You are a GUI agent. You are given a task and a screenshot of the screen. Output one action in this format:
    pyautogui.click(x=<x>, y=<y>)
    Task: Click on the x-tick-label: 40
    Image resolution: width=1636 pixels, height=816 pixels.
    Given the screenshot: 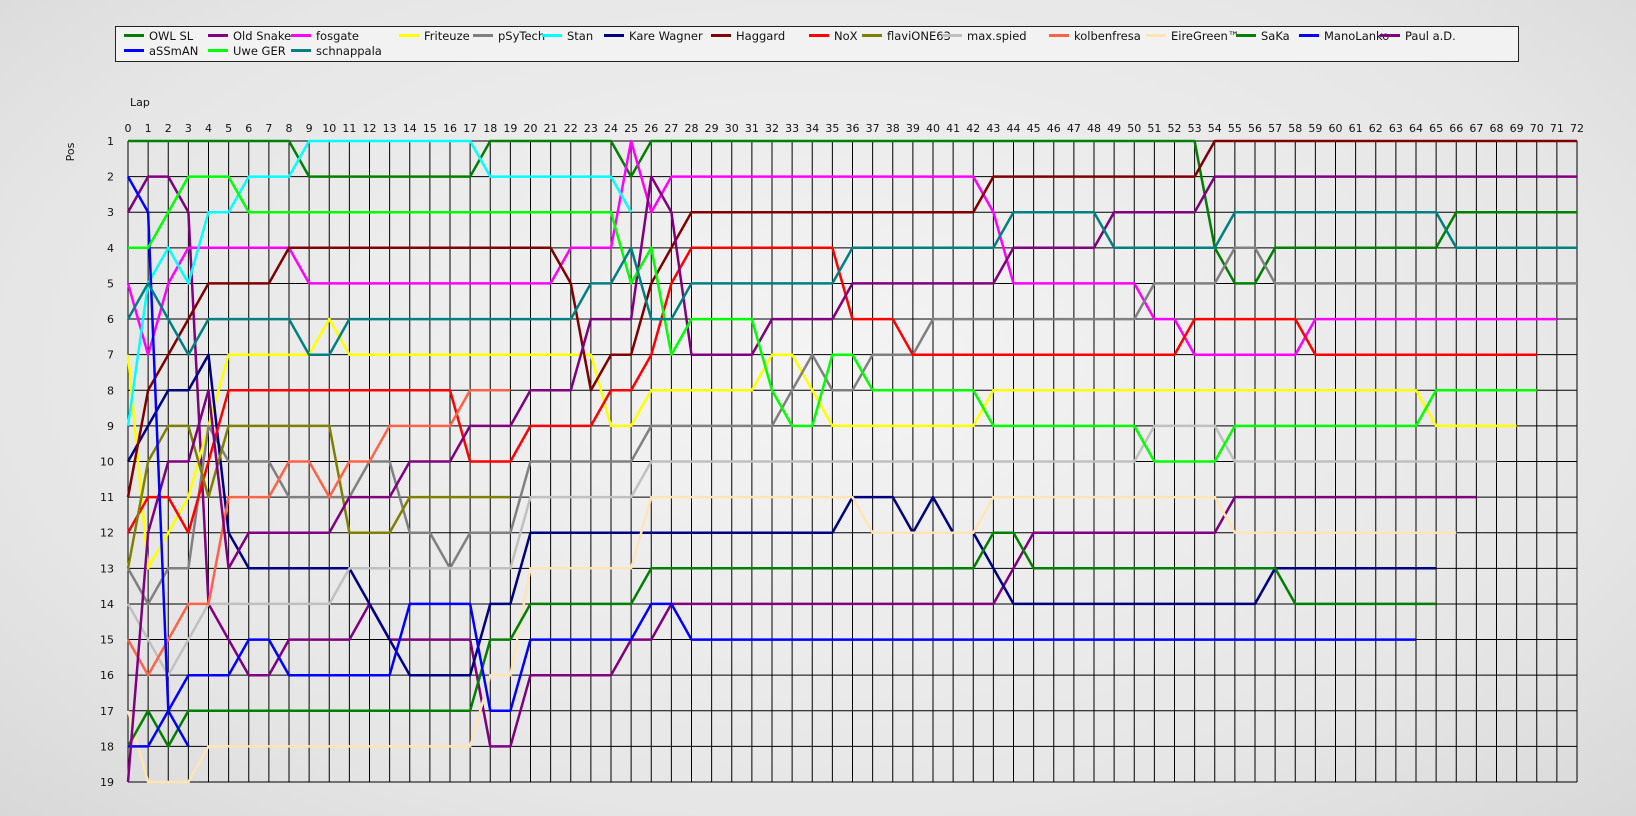 What is the action you would take?
    pyautogui.click(x=933, y=128)
    